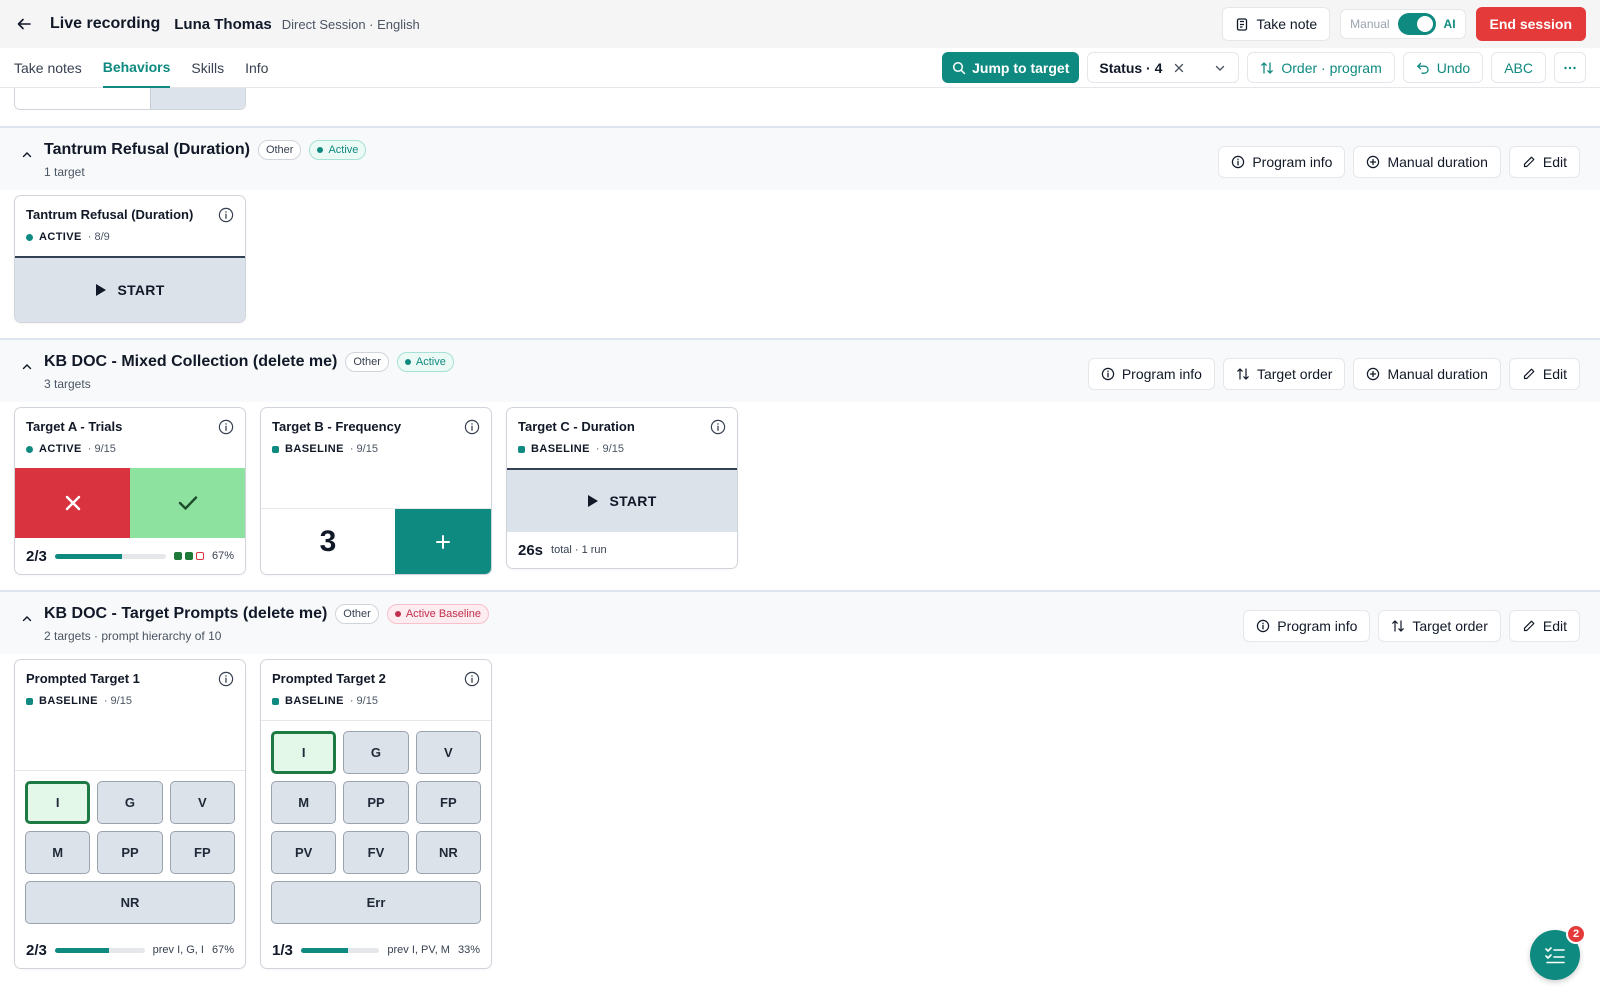 This screenshot has width=1600, height=1000. What do you see at coordinates (304, 852) in the screenshot?
I see `prompt-button: PV` at bounding box center [304, 852].